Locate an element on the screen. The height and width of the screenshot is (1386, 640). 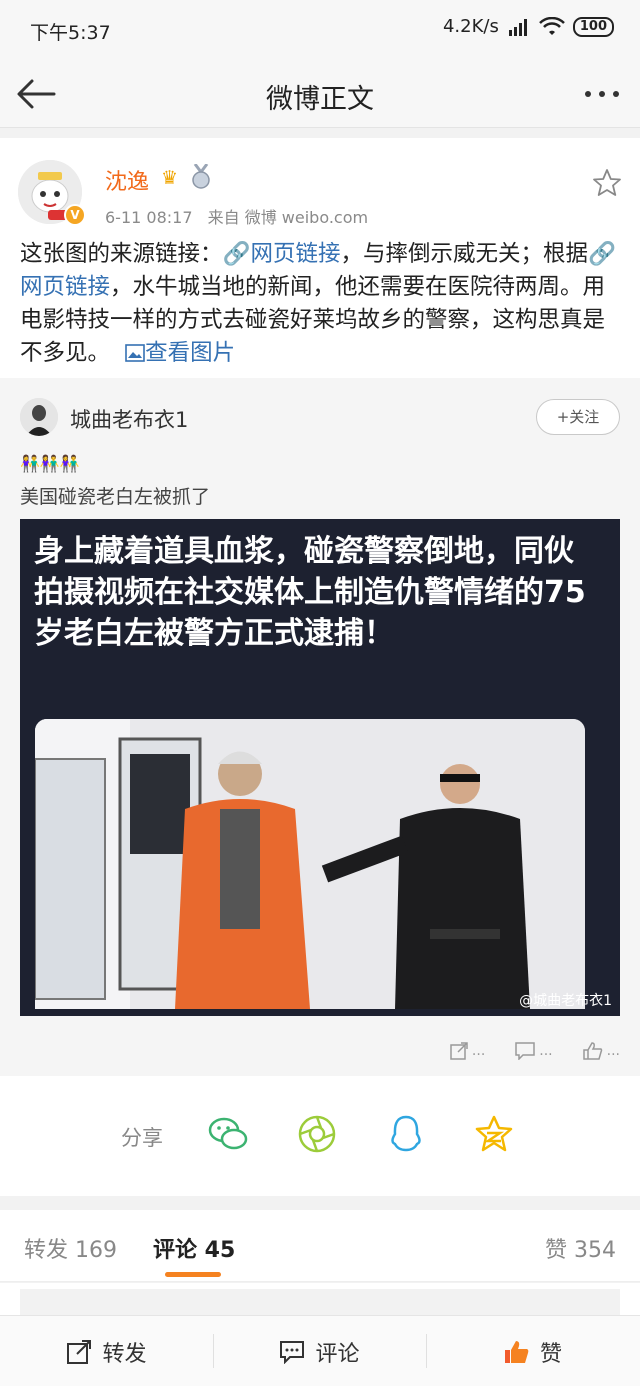
repost-button: 转发 is located at coordinates (106, 1351).